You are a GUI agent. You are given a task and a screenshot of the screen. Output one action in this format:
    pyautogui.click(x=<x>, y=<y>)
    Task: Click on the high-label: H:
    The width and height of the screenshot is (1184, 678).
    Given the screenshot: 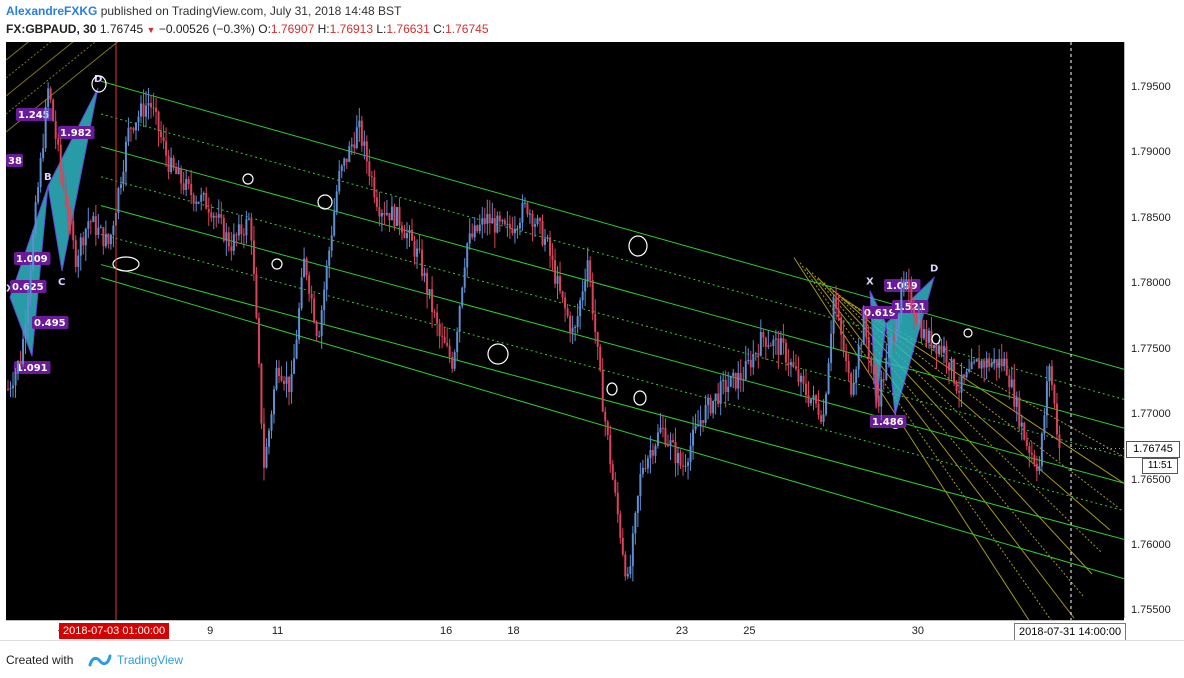 What is the action you would take?
    pyautogui.click(x=323, y=29)
    